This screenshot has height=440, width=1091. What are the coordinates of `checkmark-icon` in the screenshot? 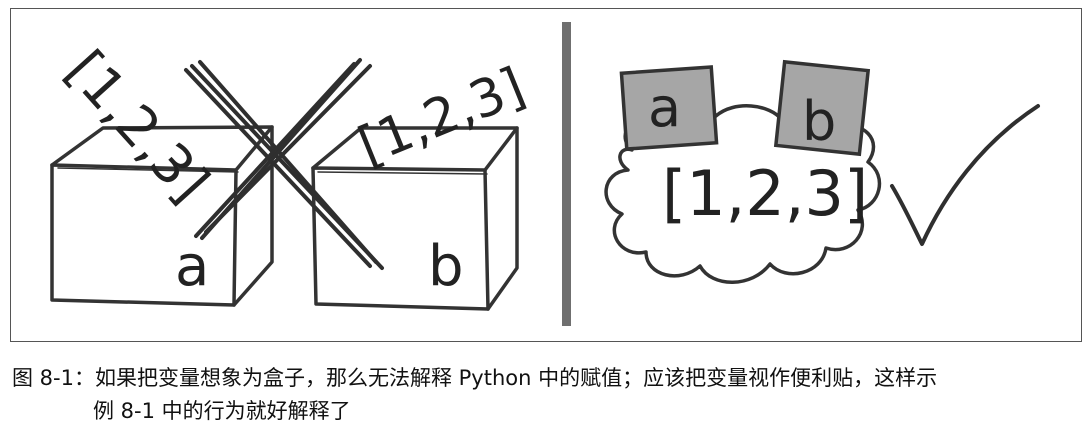 It's located at (965, 175).